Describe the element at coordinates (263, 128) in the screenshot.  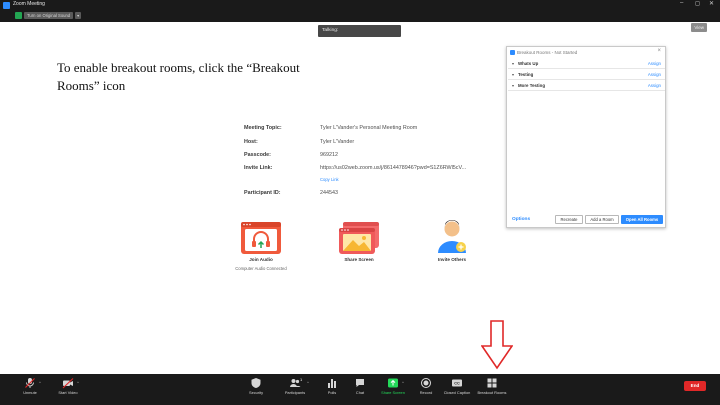
I see `info-label: Meeting Topic:` at that location.